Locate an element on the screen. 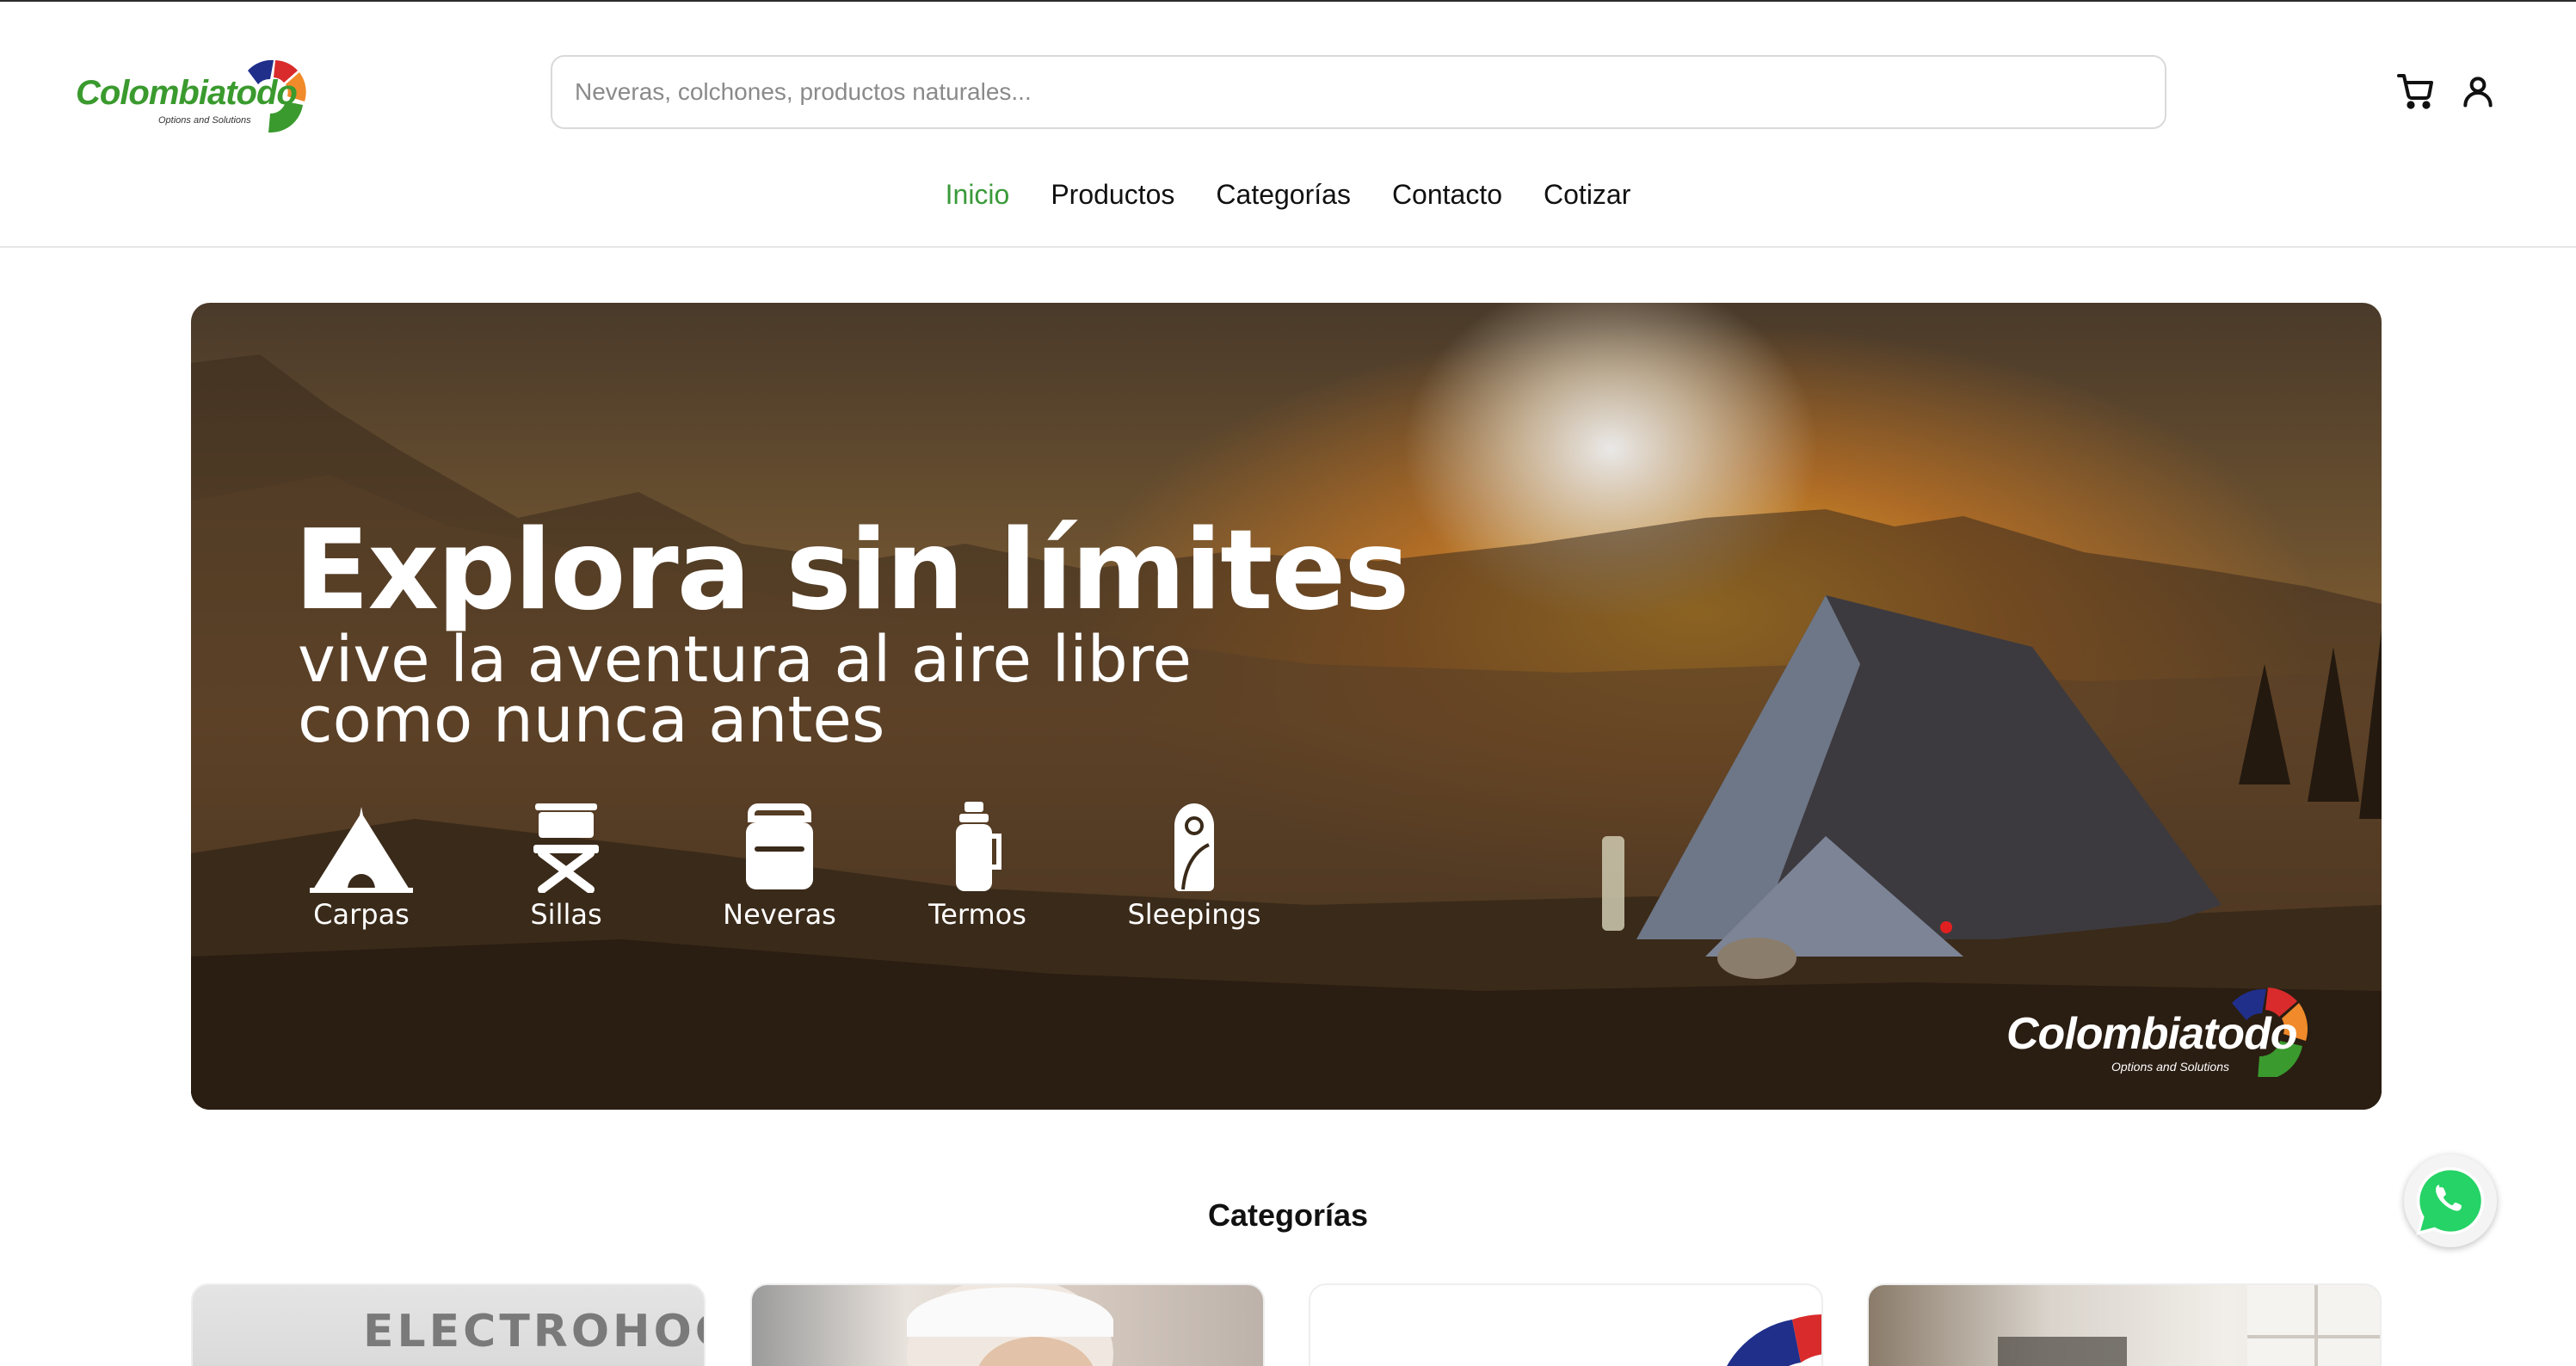 Image resolution: width=2576 pixels, height=1366 pixels. whatsapp-button is located at coordinates (2450, 1200).